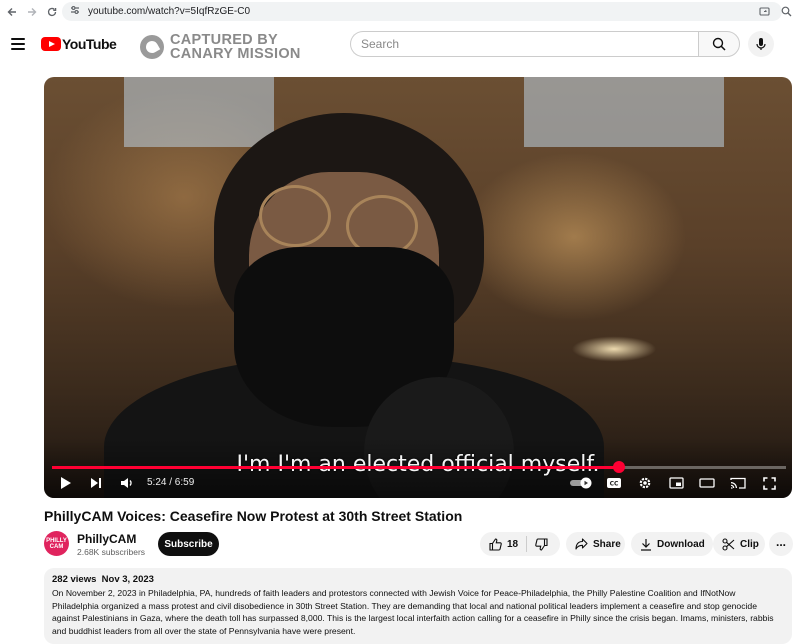  I want to click on subscriber-count: 2.68K subscribers, so click(111, 552).